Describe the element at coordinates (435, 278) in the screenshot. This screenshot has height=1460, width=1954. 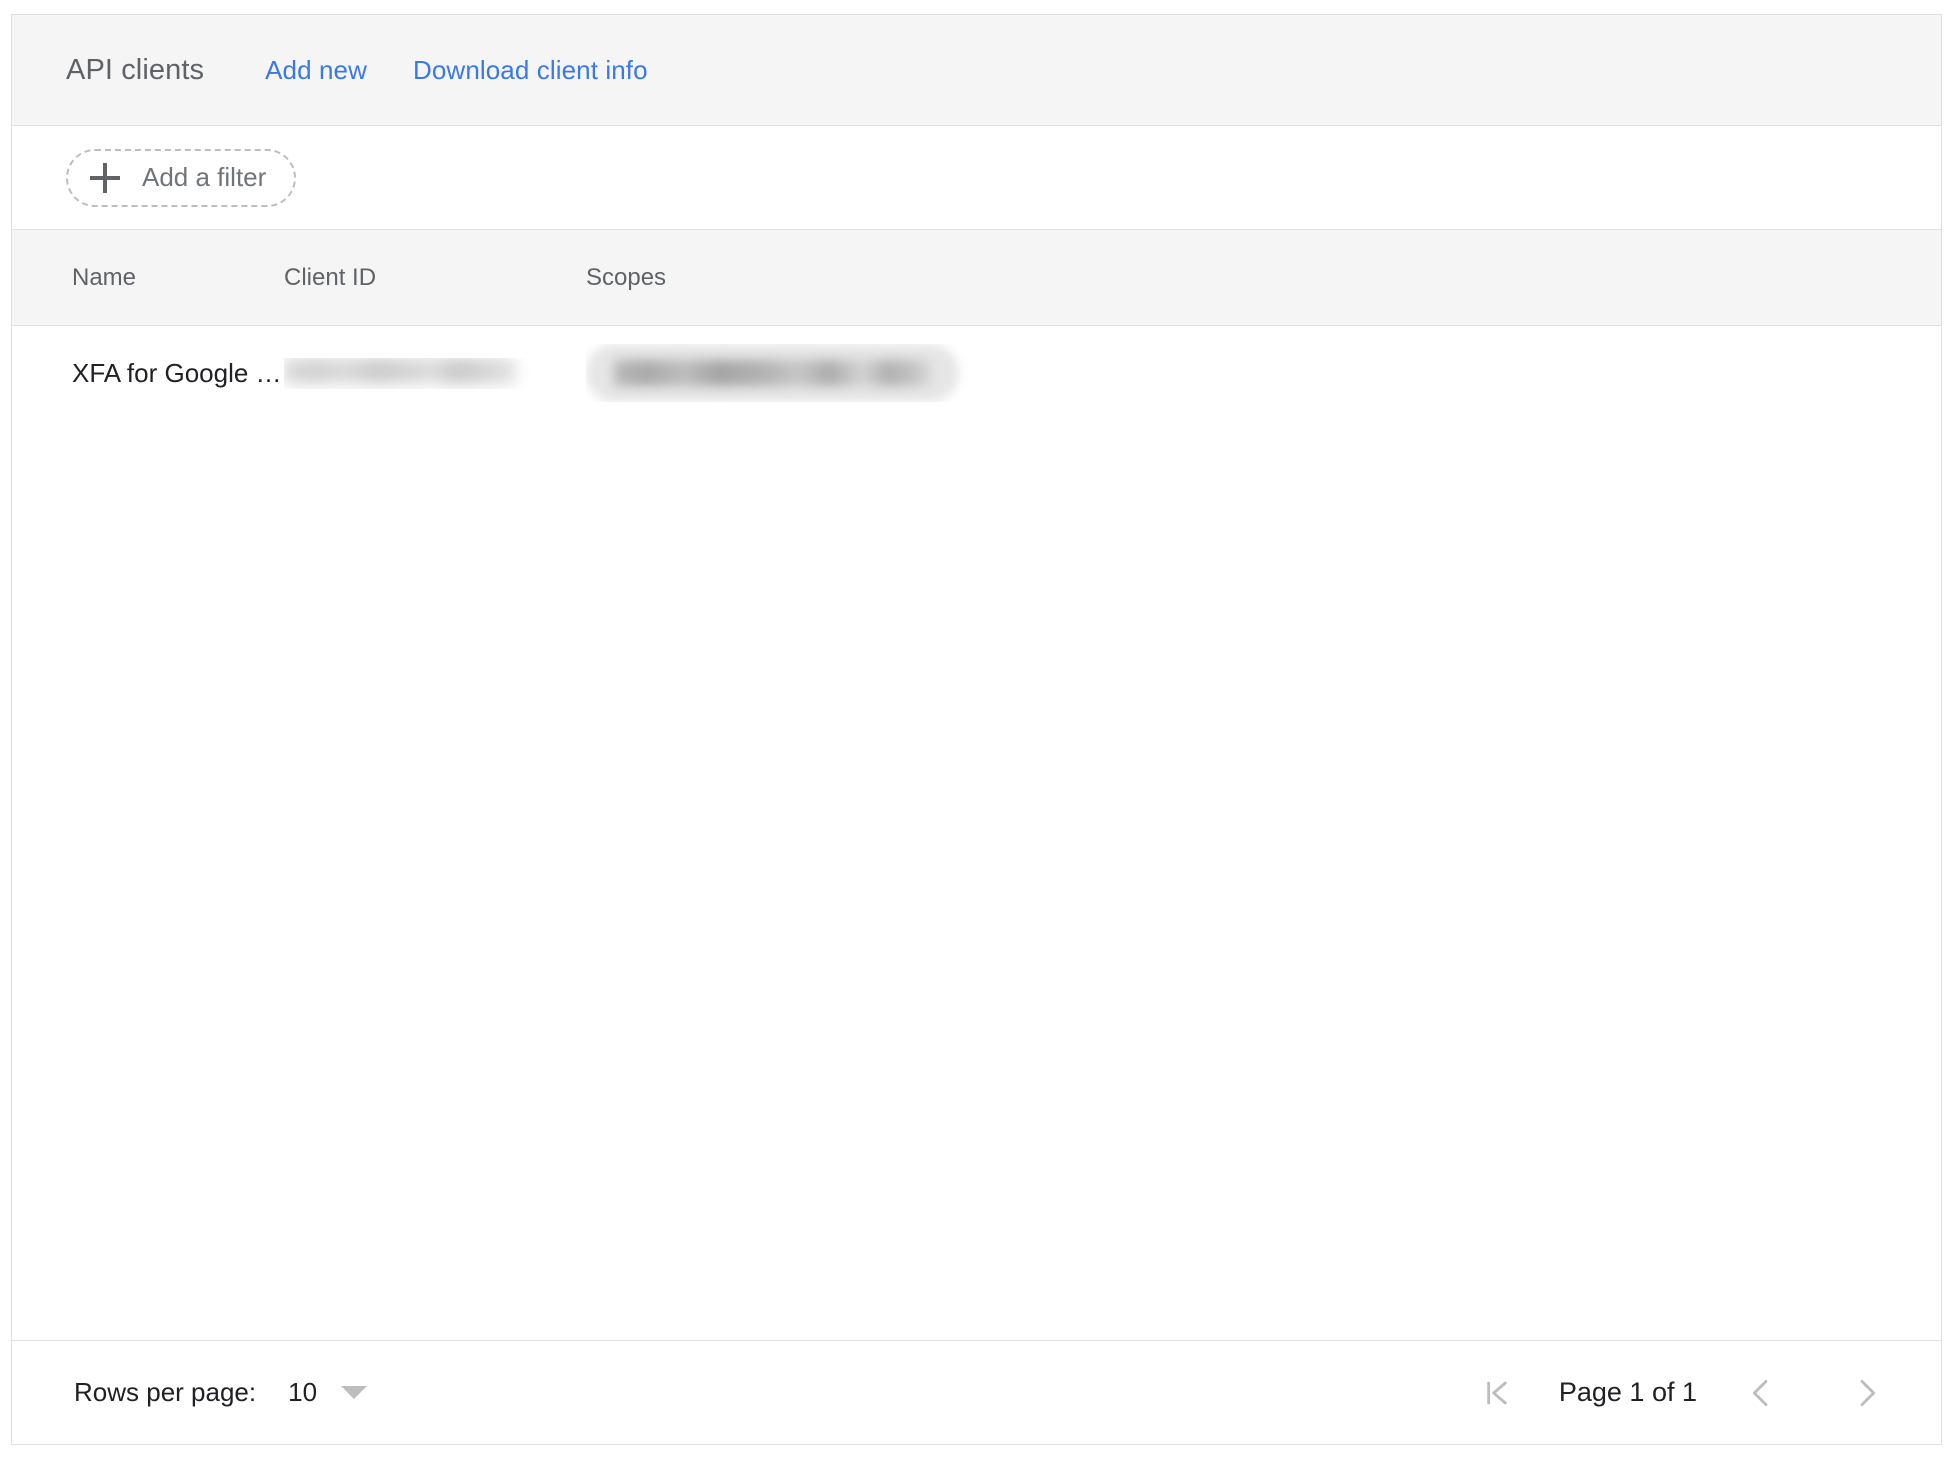
I see `column-header-client-id: Client ID` at that location.